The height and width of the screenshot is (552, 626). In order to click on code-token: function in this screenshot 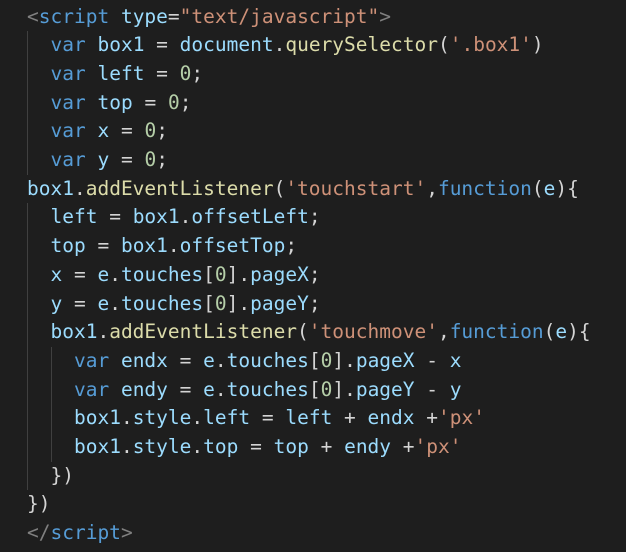, I will do `click(496, 332)`.